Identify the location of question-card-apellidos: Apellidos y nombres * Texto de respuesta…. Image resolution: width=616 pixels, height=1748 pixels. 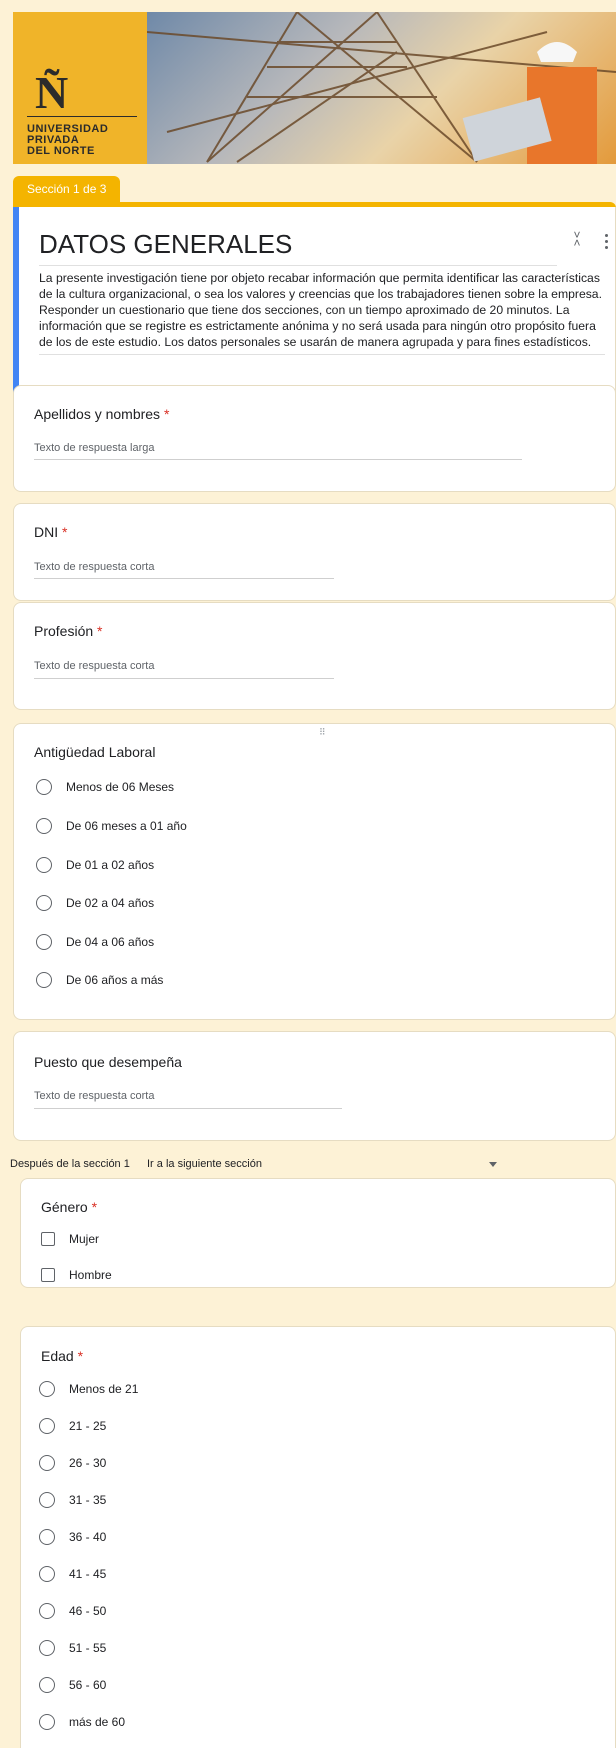
(314, 438).